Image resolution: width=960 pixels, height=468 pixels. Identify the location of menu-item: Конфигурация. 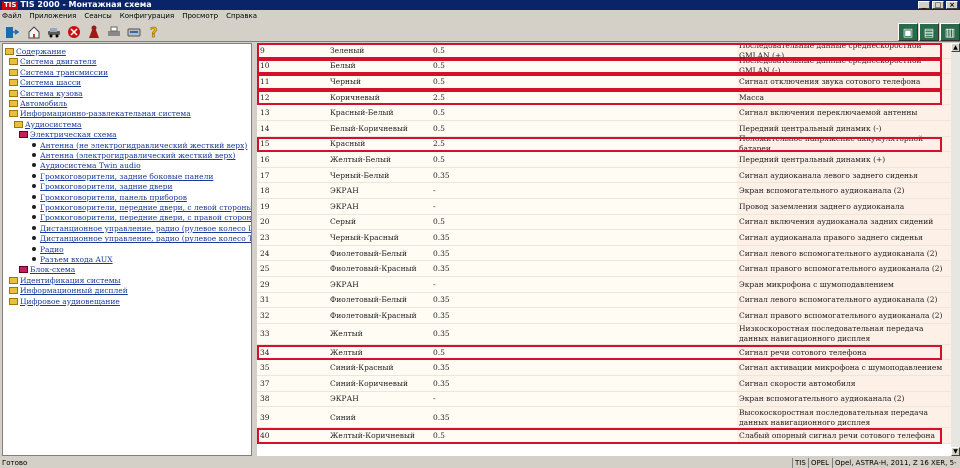
(147, 16).